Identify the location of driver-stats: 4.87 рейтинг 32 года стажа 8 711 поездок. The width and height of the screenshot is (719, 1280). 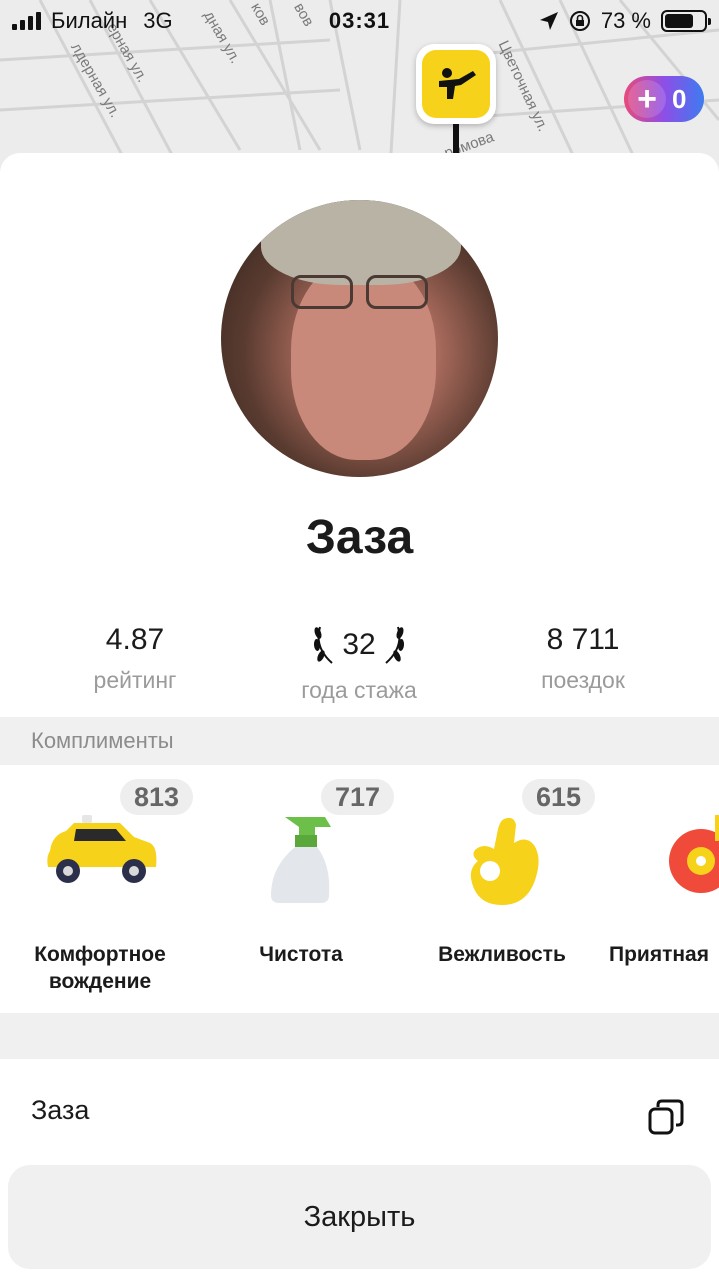
(359, 663).